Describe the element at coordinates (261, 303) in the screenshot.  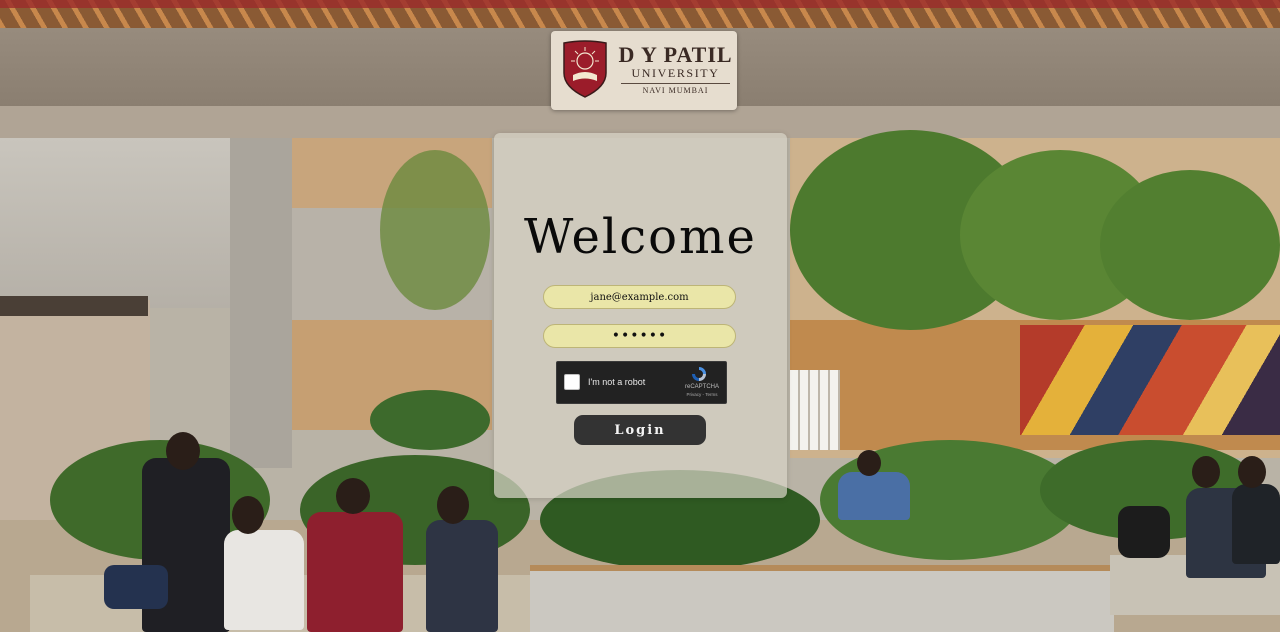
I see `concrete-column` at that location.